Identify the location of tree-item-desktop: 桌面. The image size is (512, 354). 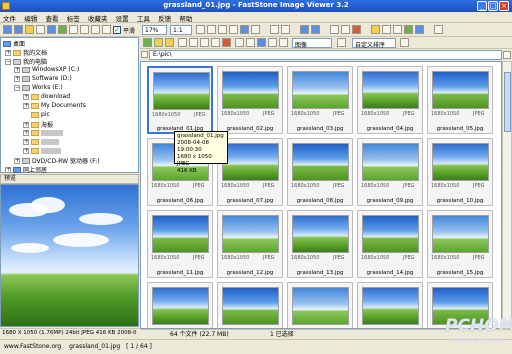
(14, 43).